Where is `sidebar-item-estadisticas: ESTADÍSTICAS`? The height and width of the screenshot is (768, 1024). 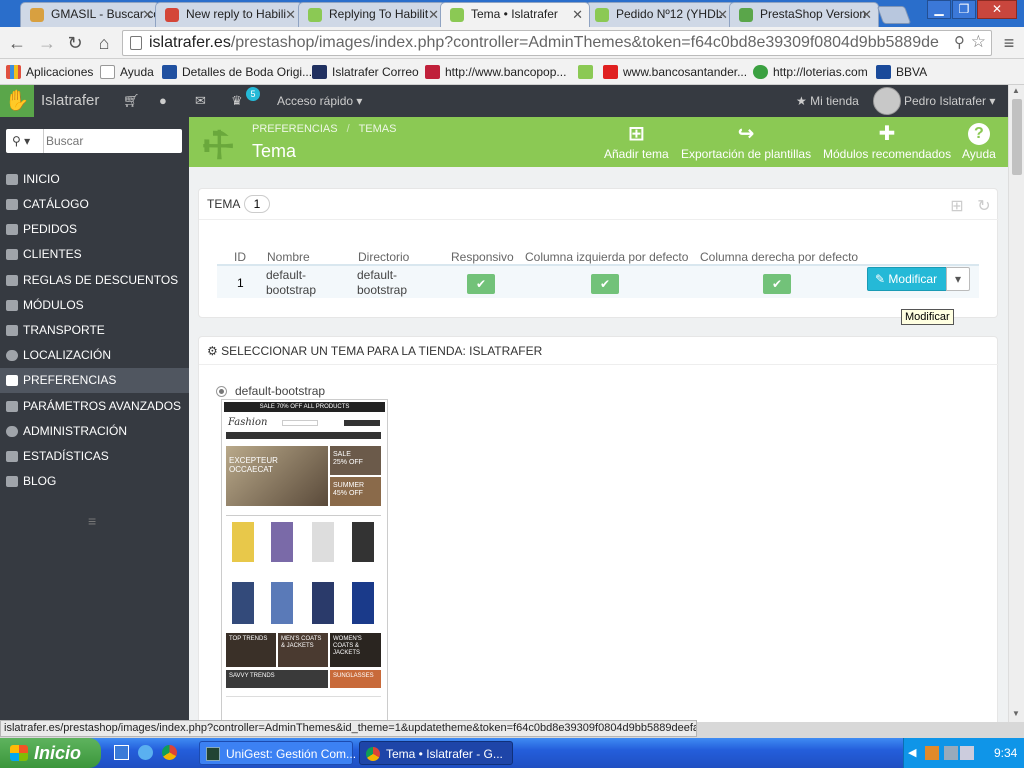
sidebar-item-estadisticas: ESTADÍSTICAS is located at coordinates (94, 456).